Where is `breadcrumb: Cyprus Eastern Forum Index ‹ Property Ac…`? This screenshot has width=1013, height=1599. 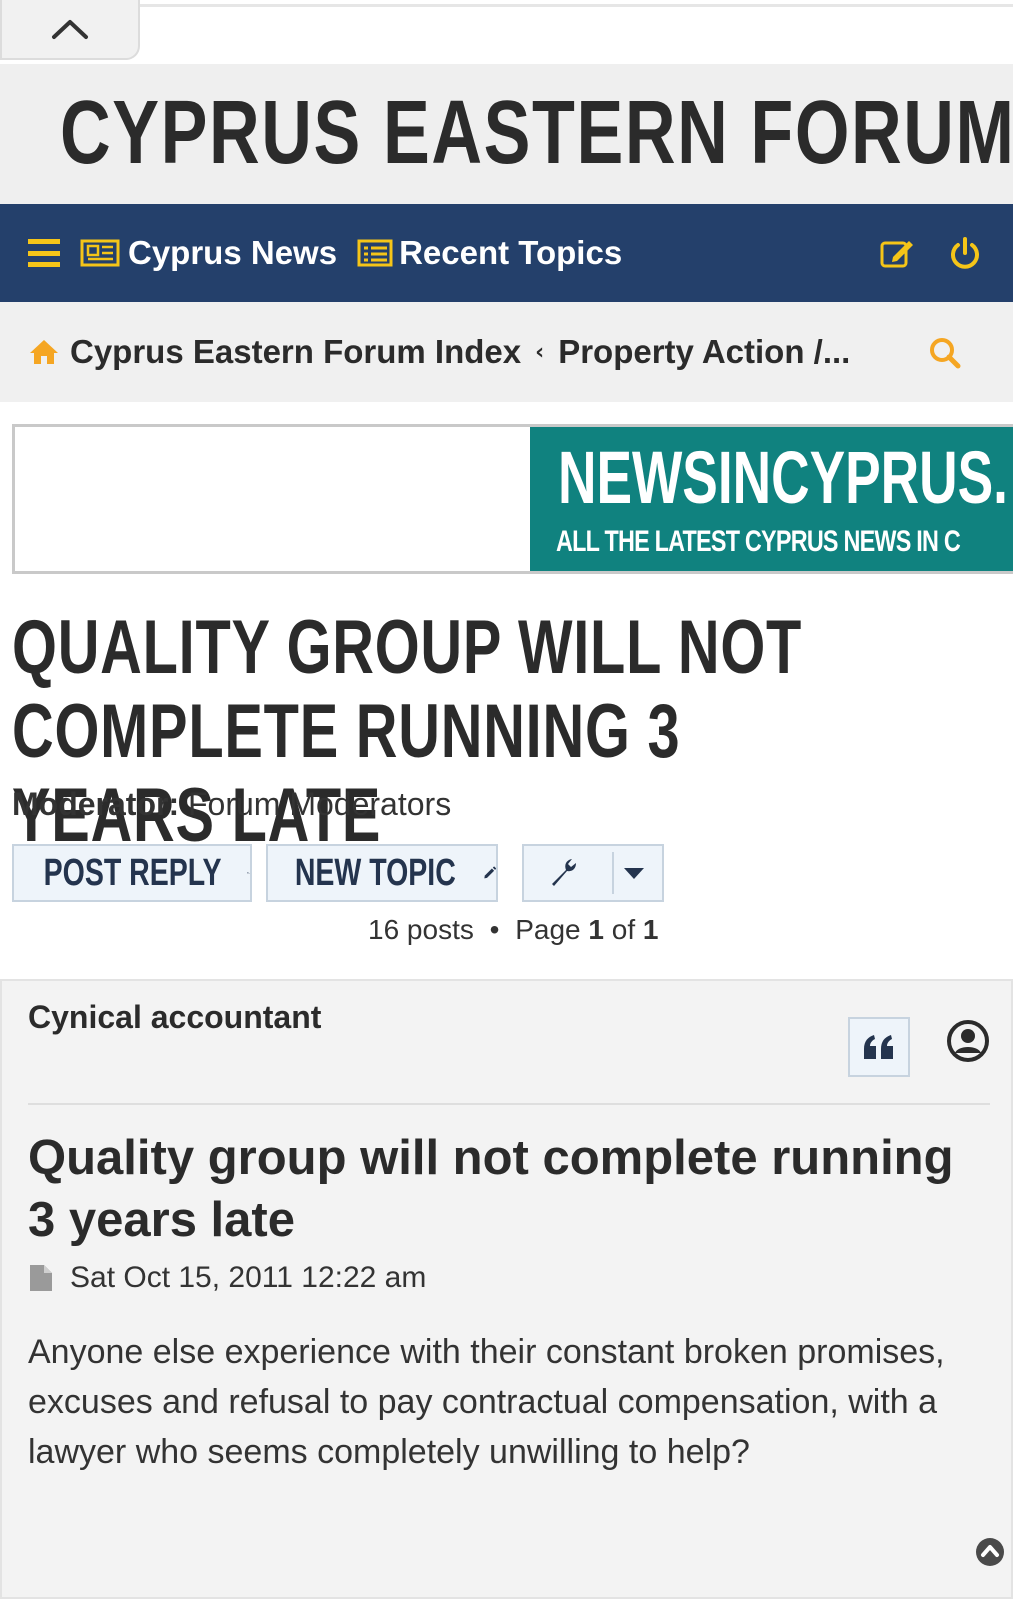 breadcrumb: Cyprus Eastern Forum Index ‹ Property Ac… is located at coordinates (506, 352).